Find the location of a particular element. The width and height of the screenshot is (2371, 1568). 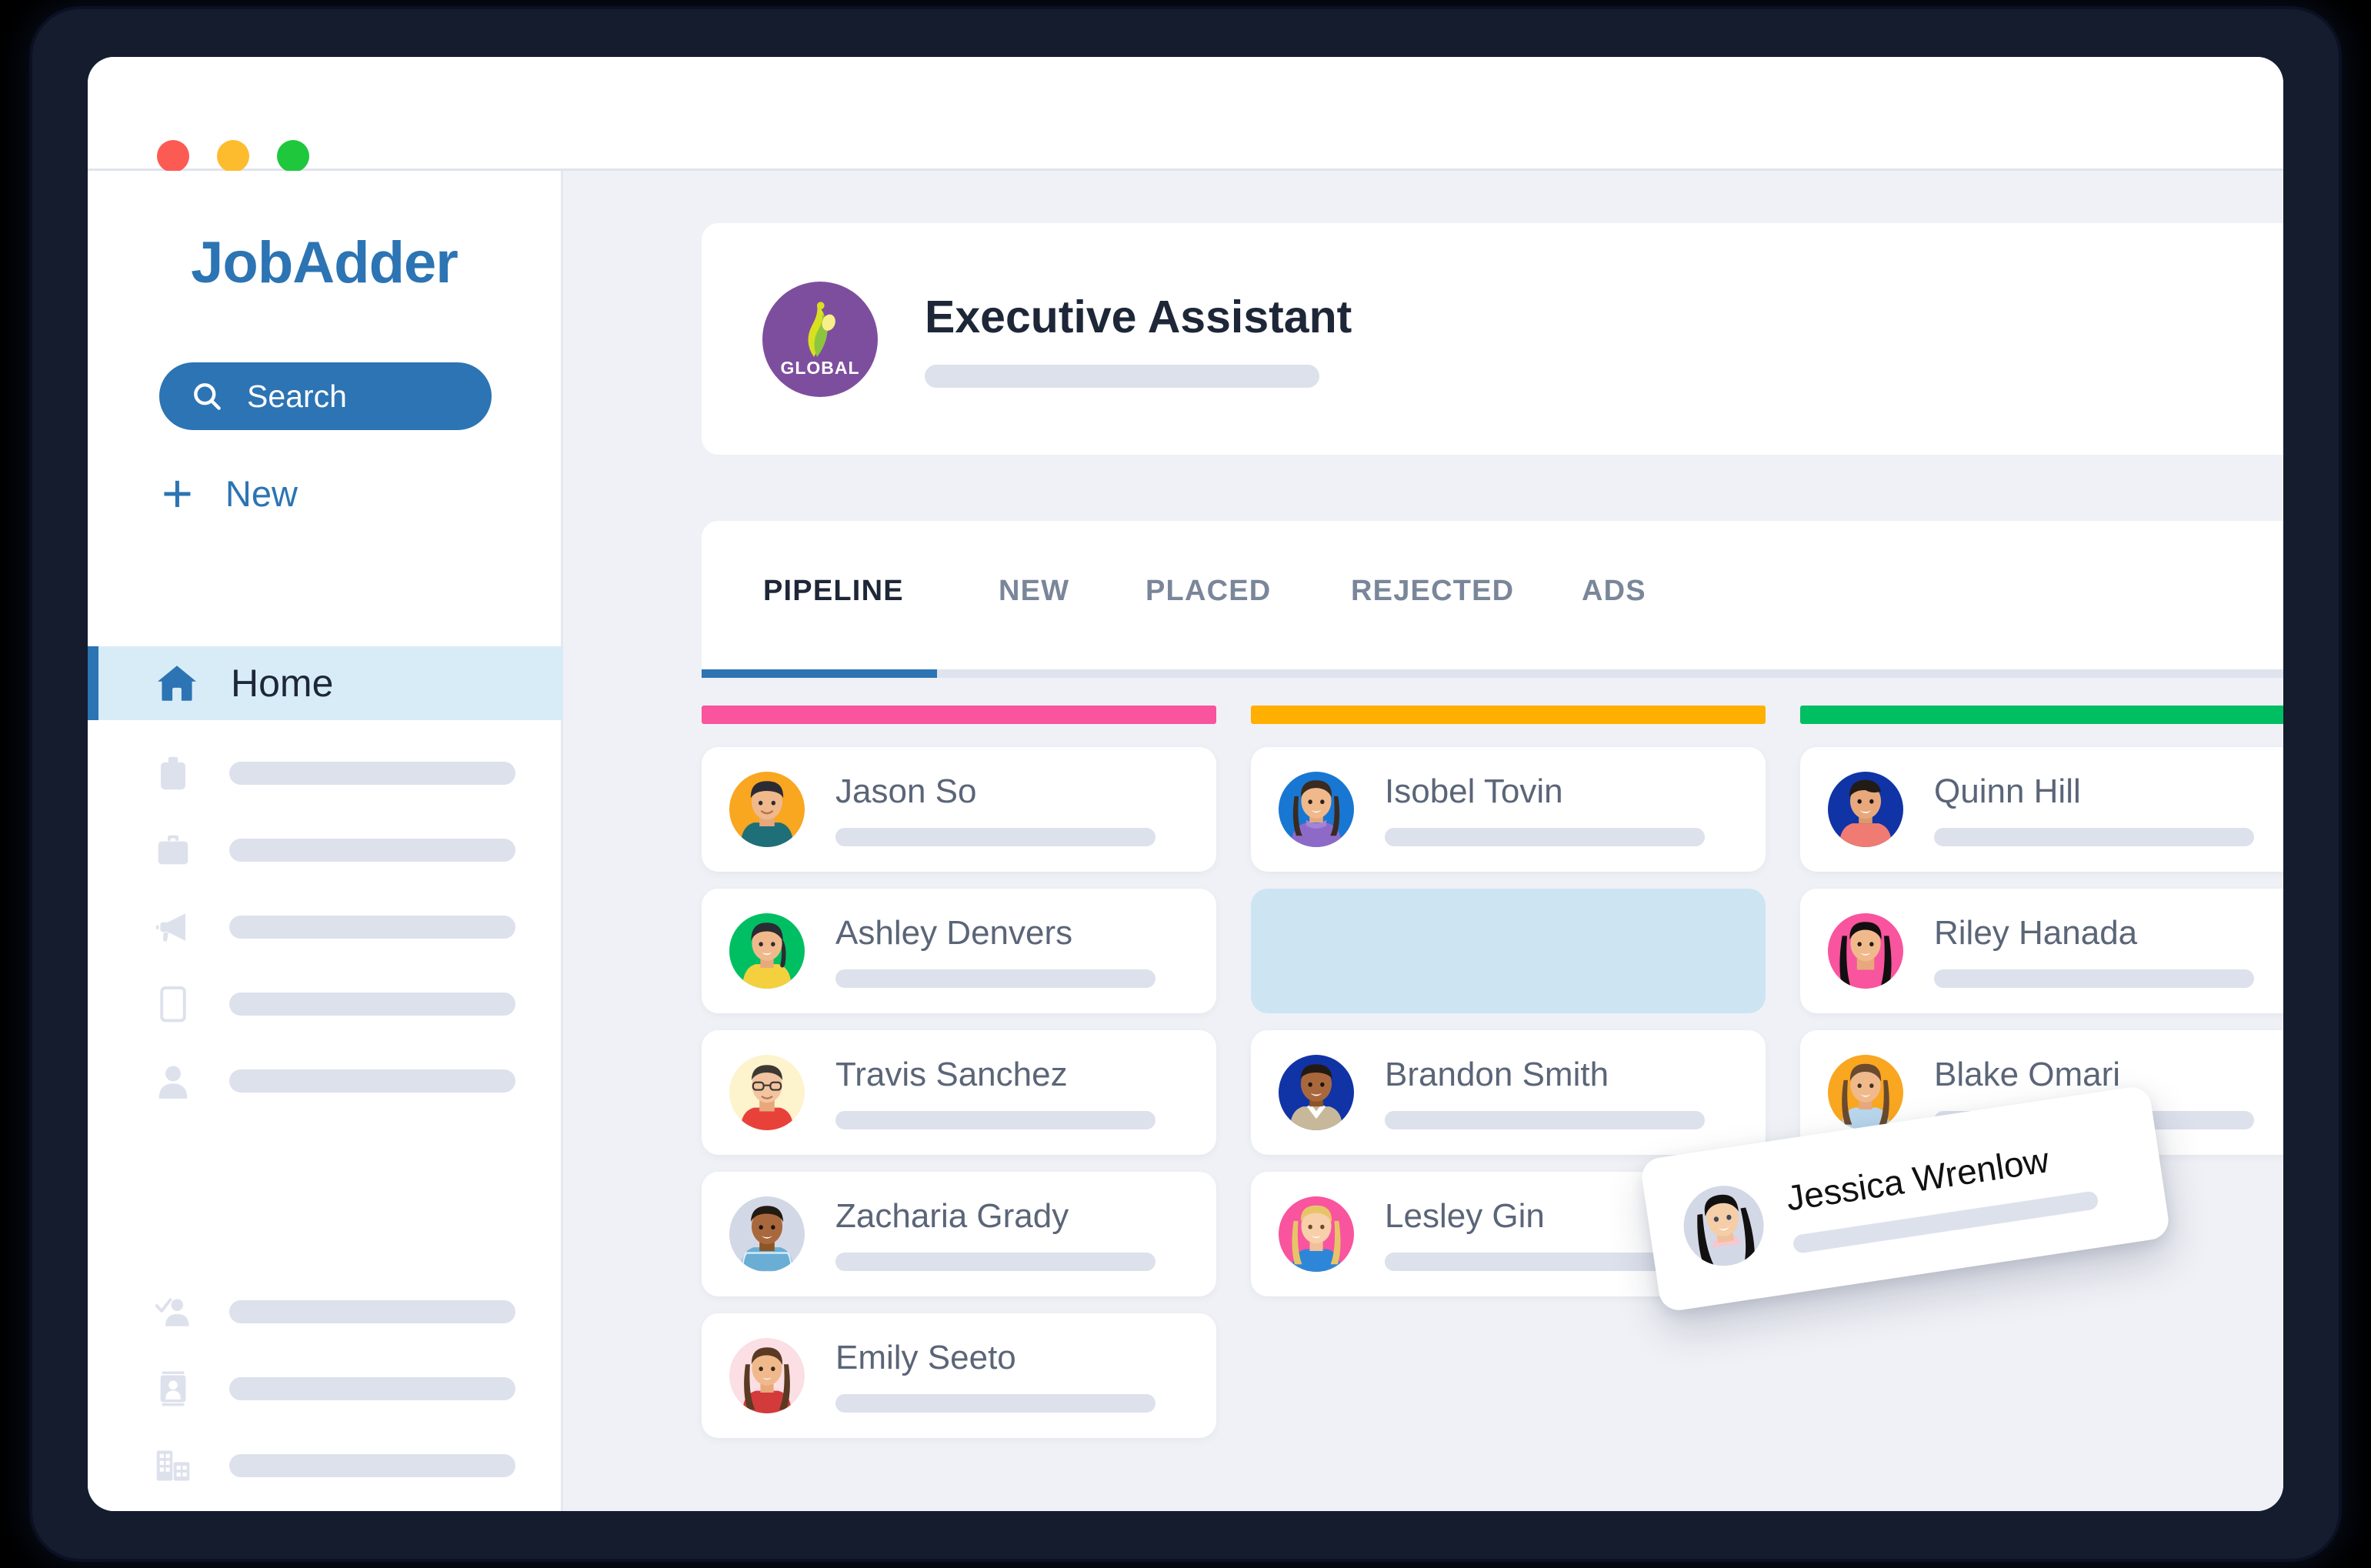

candidate-name: Jason So is located at coordinates (906, 791).